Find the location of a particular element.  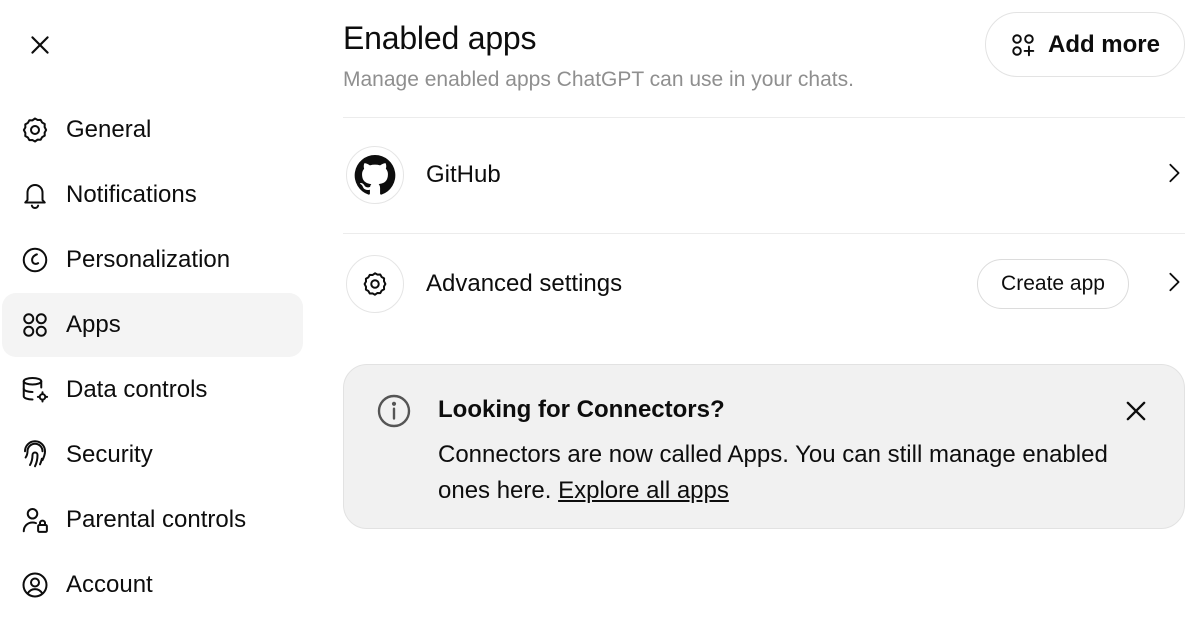

sidebar-item-label: Security is located at coordinates (109, 454).